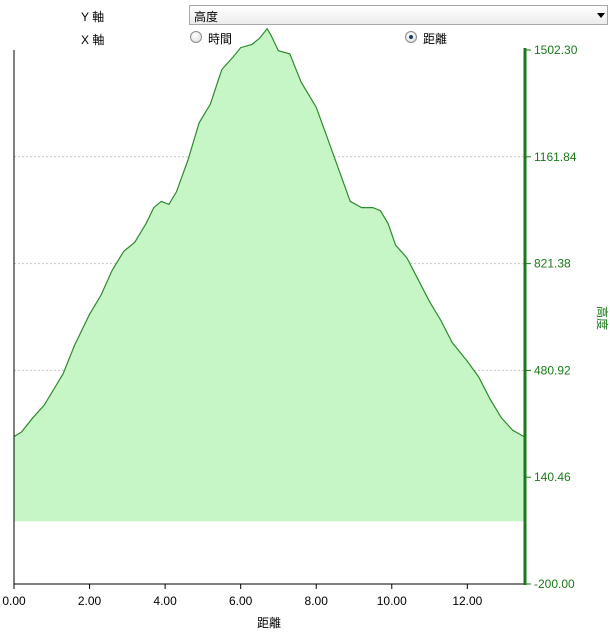 This screenshot has width=610, height=634. What do you see at coordinates (269, 623) in the screenshot?
I see `x-axis-title: 距離` at bounding box center [269, 623].